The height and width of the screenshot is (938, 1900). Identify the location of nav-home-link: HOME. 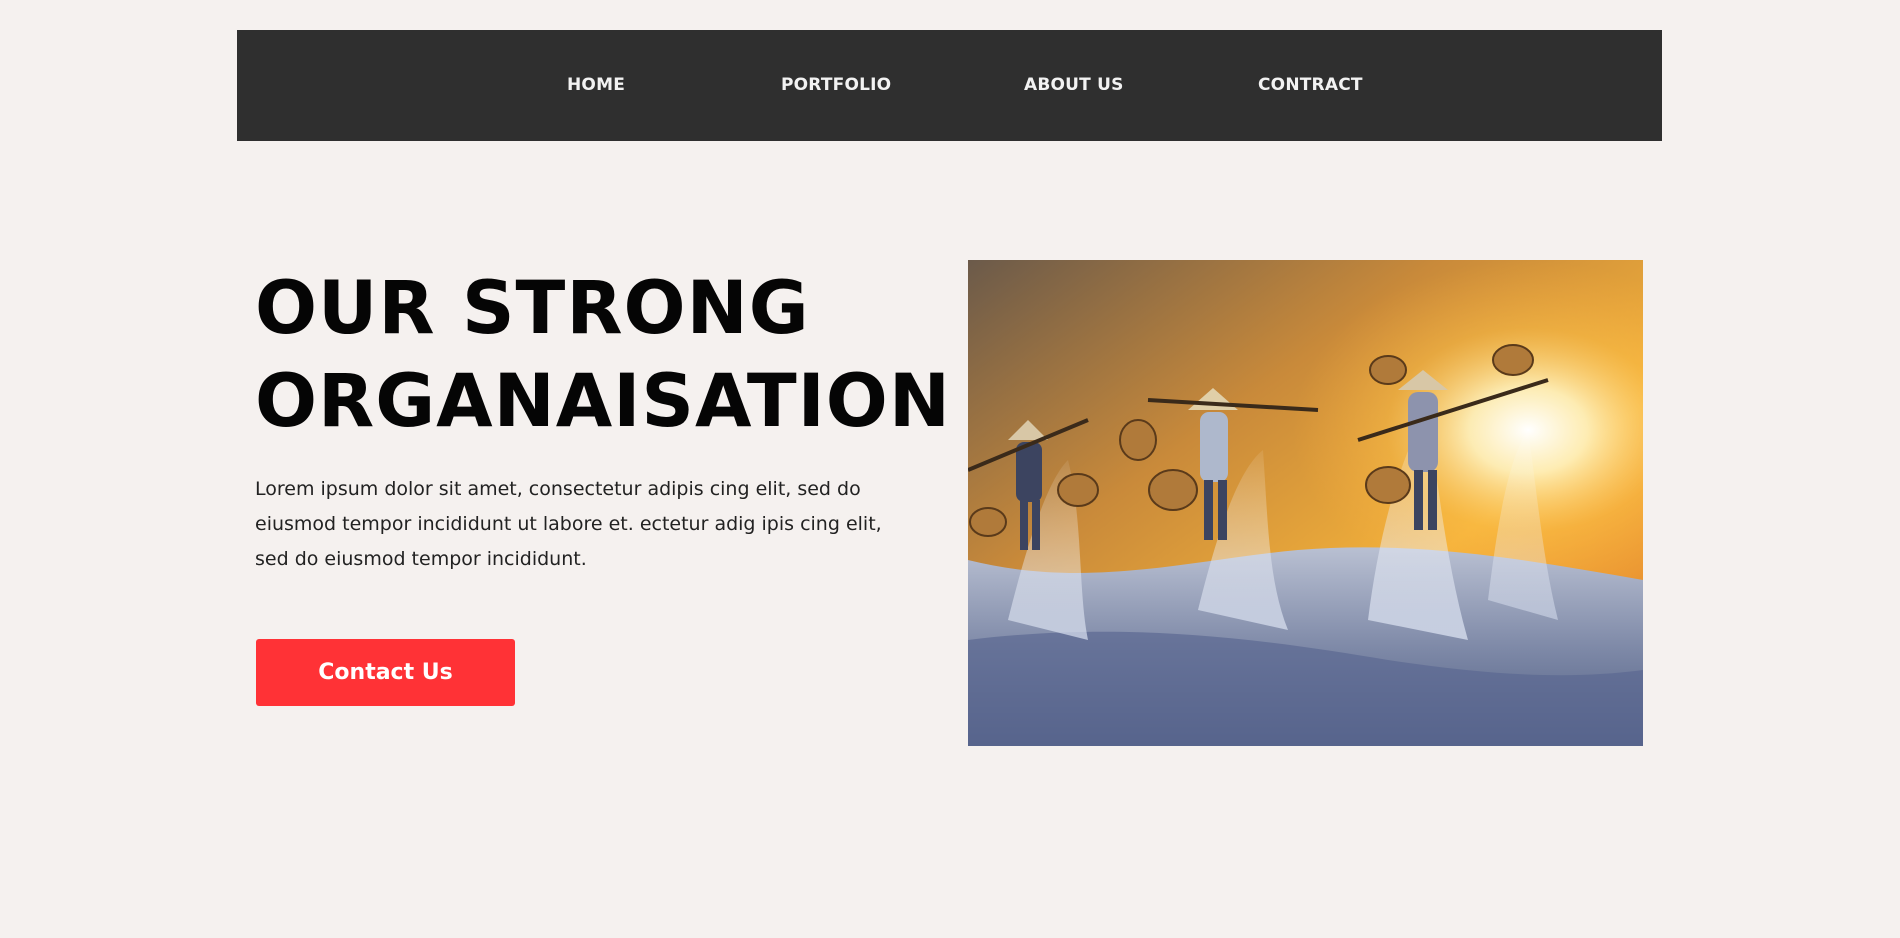
(596, 85).